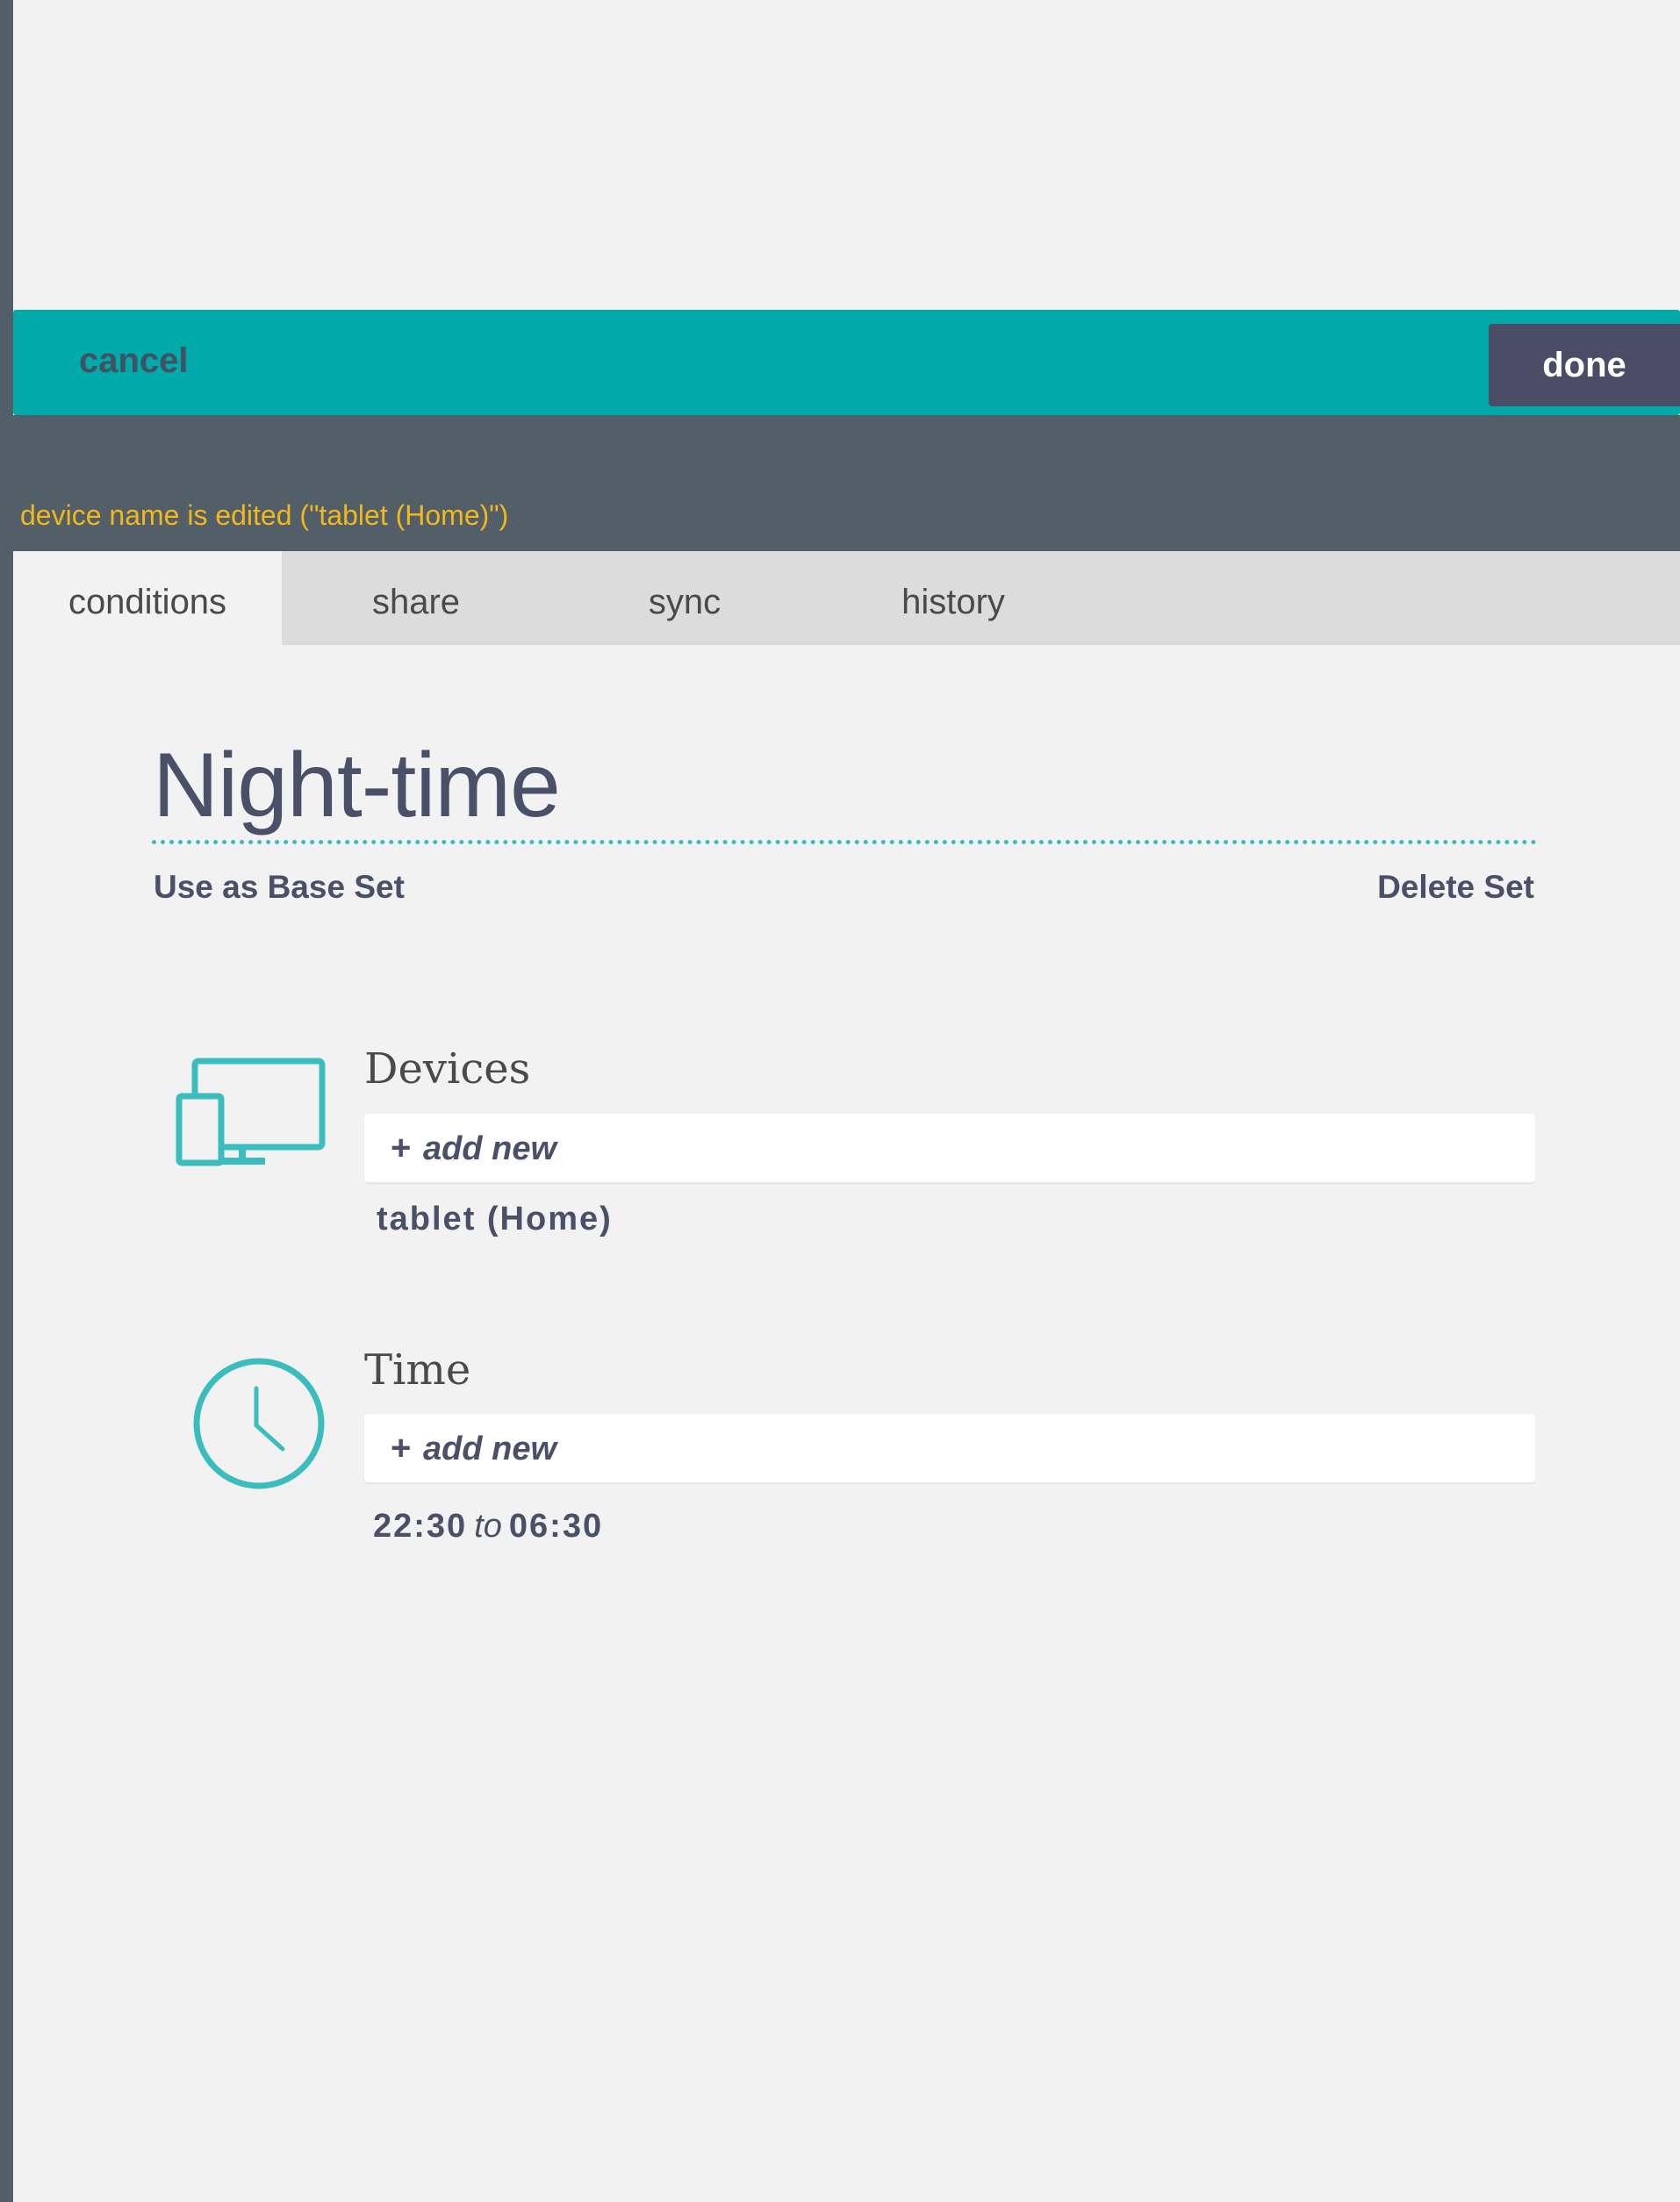 The image size is (1680, 2202). What do you see at coordinates (684, 598) in the screenshot?
I see `tab-sync: sync` at bounding box center [684, 598].